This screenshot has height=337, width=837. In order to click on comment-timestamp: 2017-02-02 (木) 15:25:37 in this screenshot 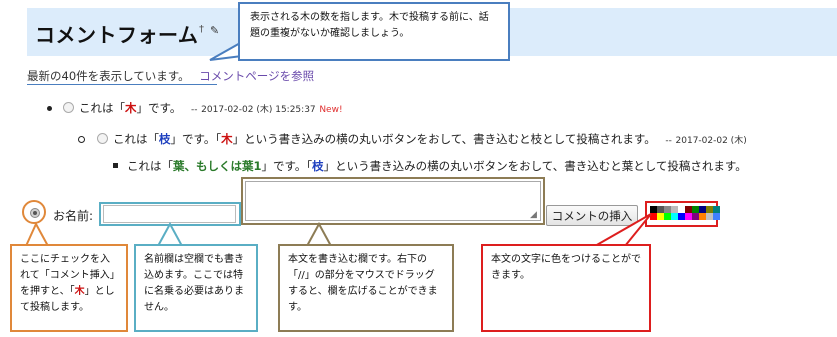, I will do `click(258, 110)`.